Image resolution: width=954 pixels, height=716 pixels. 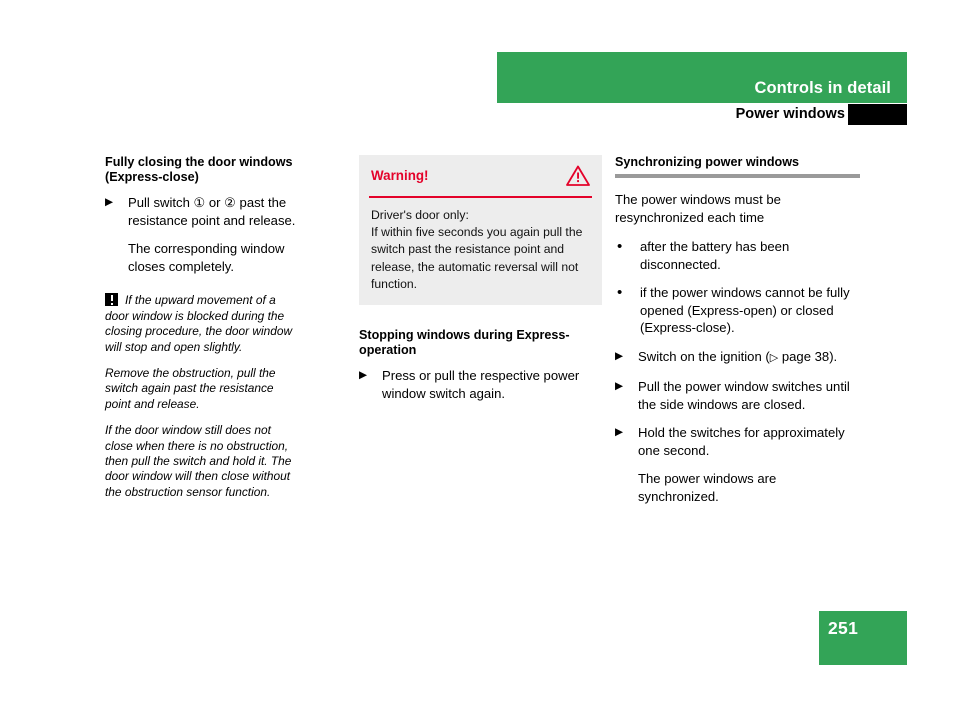 I want to click on heading-divider, so click(x=737, y=176).